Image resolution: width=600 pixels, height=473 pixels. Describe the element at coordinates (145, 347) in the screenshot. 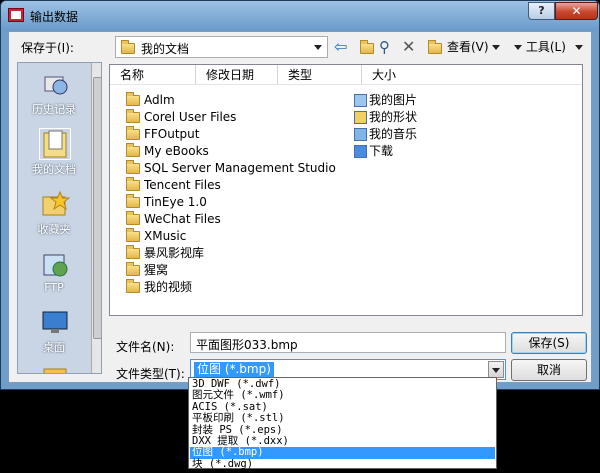

I see `filename-label: 文件名(N):` at that location.